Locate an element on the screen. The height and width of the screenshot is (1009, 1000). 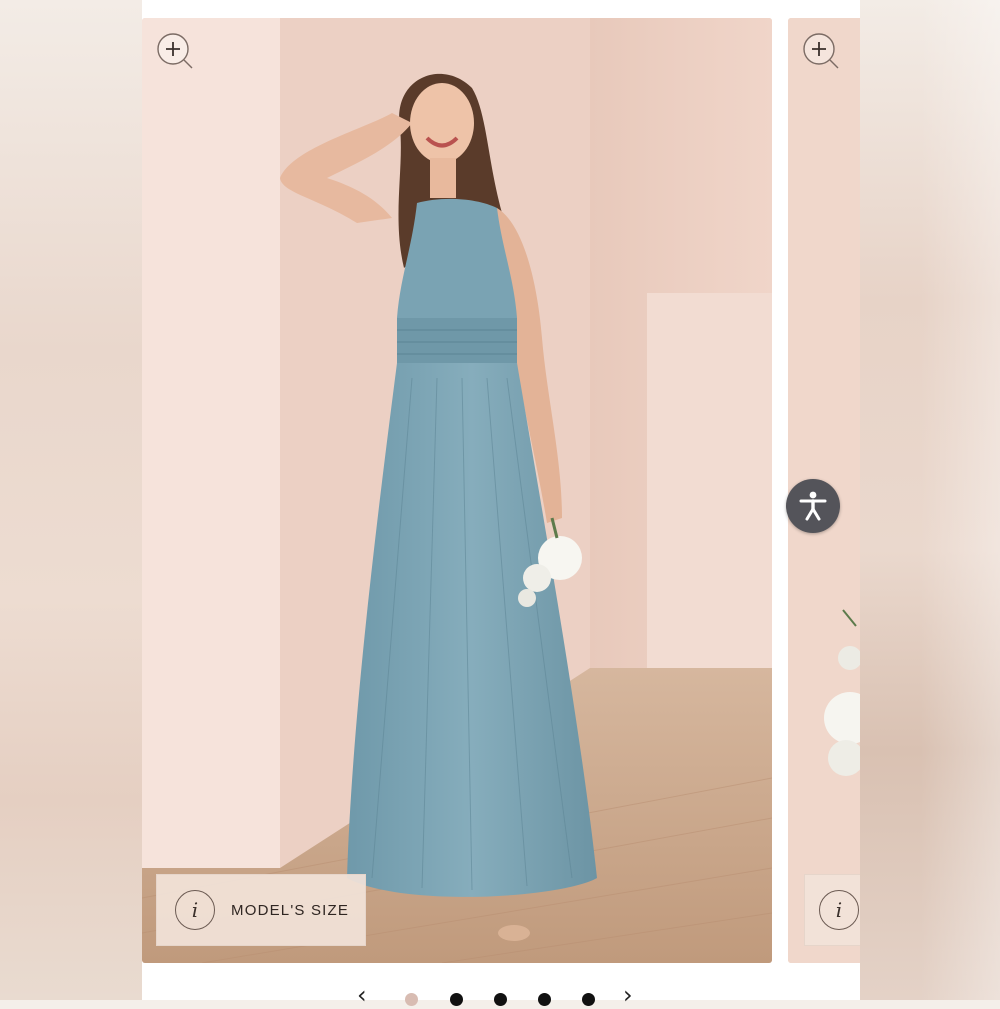
zoom-button is located at coordinates (174, 50).